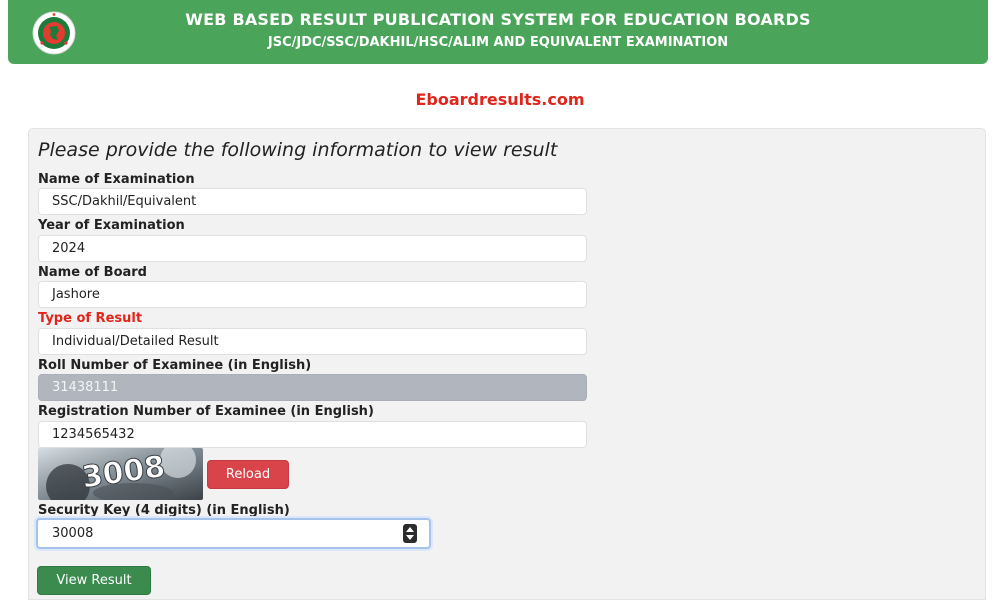 Image resolution: width=1000 pixels, height=600 pixels. I want to click on reload-captcha-button: Reload, so click(248, 474).